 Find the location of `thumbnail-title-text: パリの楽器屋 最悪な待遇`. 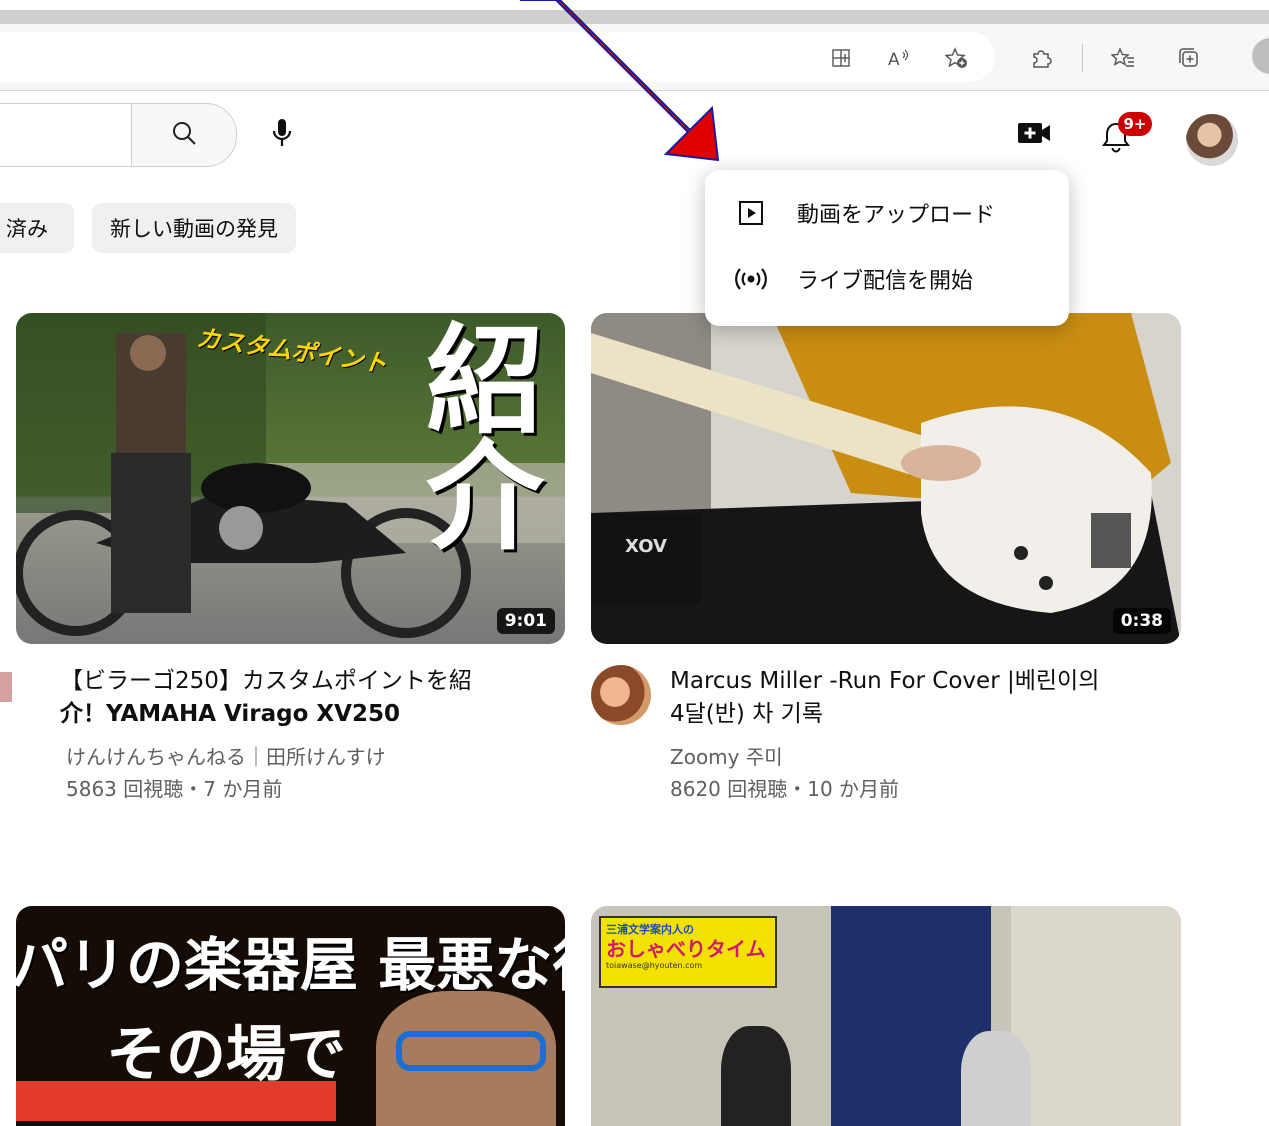

thumbnail-title-text: パリの楽器屋 最悪な待遇 is located at coordinates (290, 965).